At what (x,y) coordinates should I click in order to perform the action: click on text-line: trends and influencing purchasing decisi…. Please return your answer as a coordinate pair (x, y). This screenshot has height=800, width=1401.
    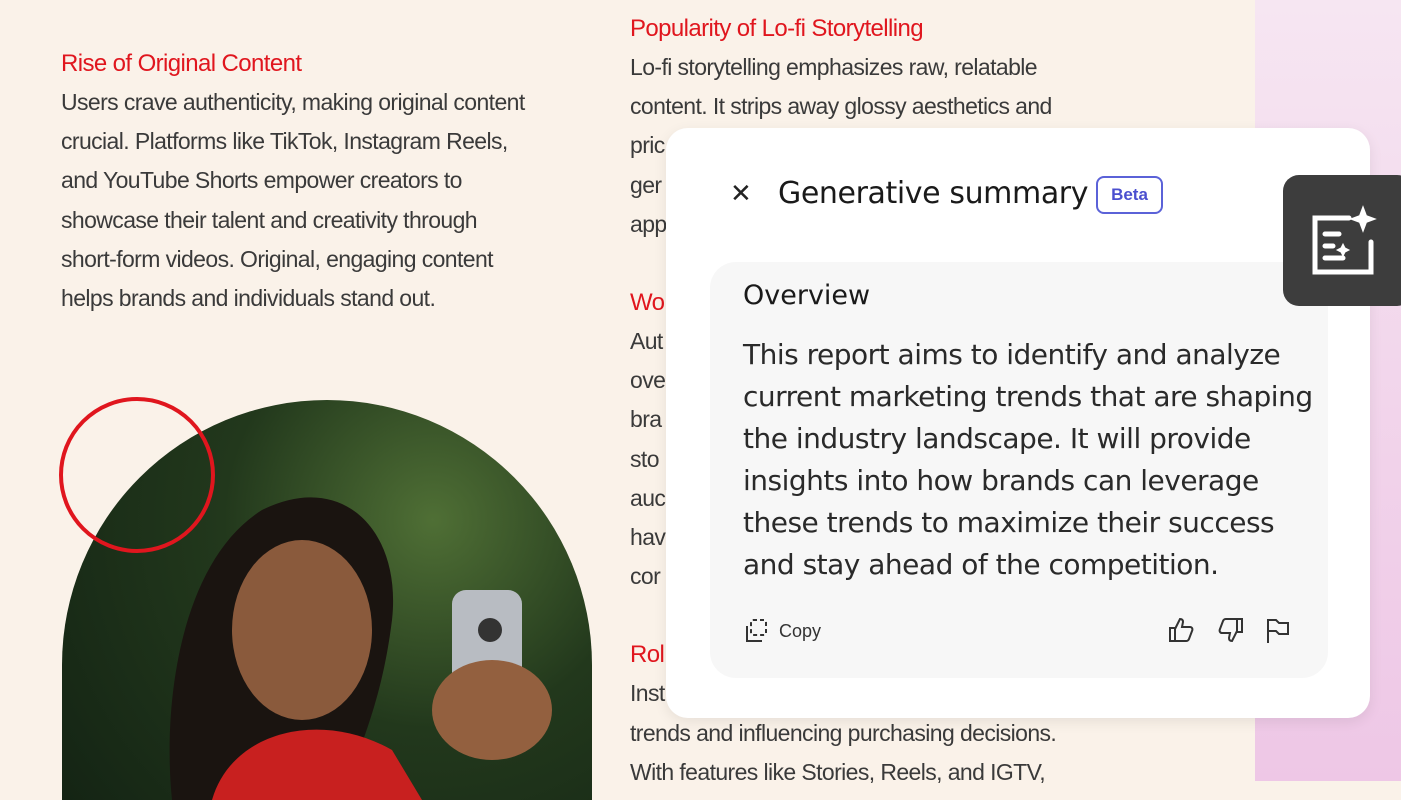
    Looking at the image, I should click on (843, 732).